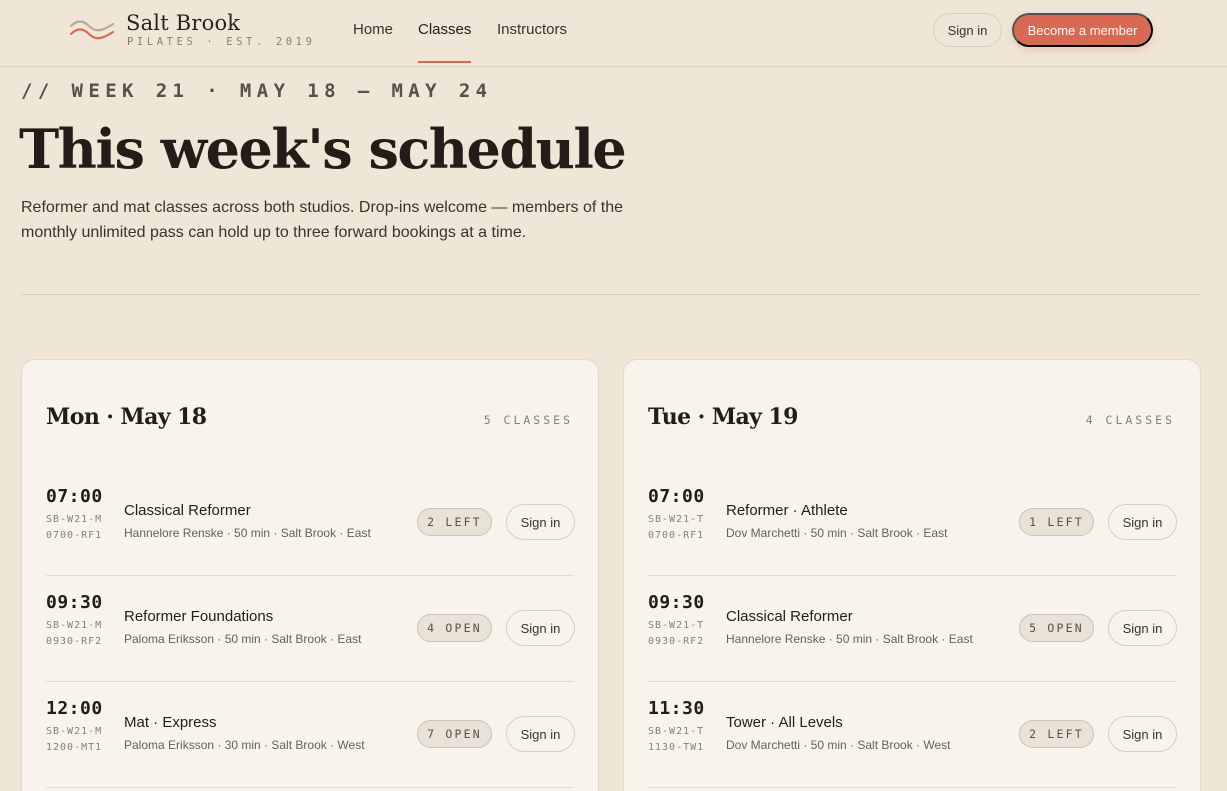 The height and width of the screenshot is (791, 1227). What do you see at coordinates (611, 294) in the screenshot?
I see `section-divider` at bounding box center [611, 294].